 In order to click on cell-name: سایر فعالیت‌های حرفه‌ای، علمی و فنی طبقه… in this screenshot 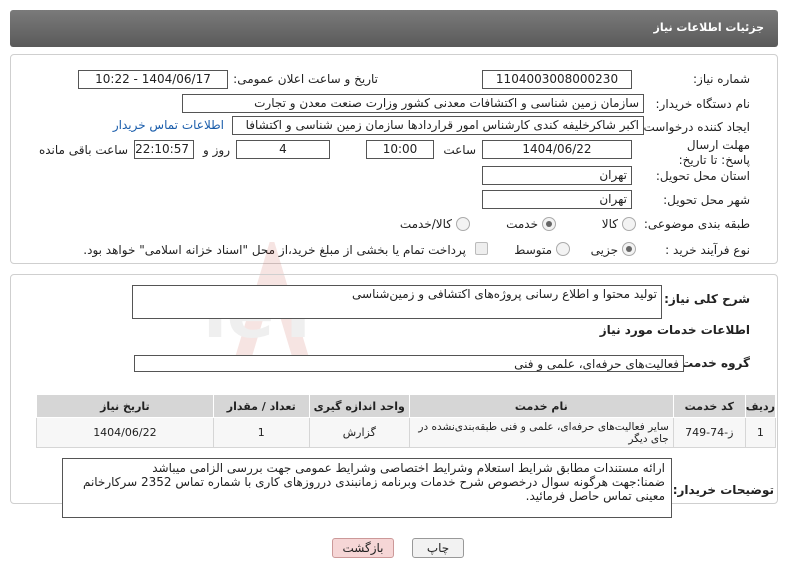, I will do `click(541, 432)`.